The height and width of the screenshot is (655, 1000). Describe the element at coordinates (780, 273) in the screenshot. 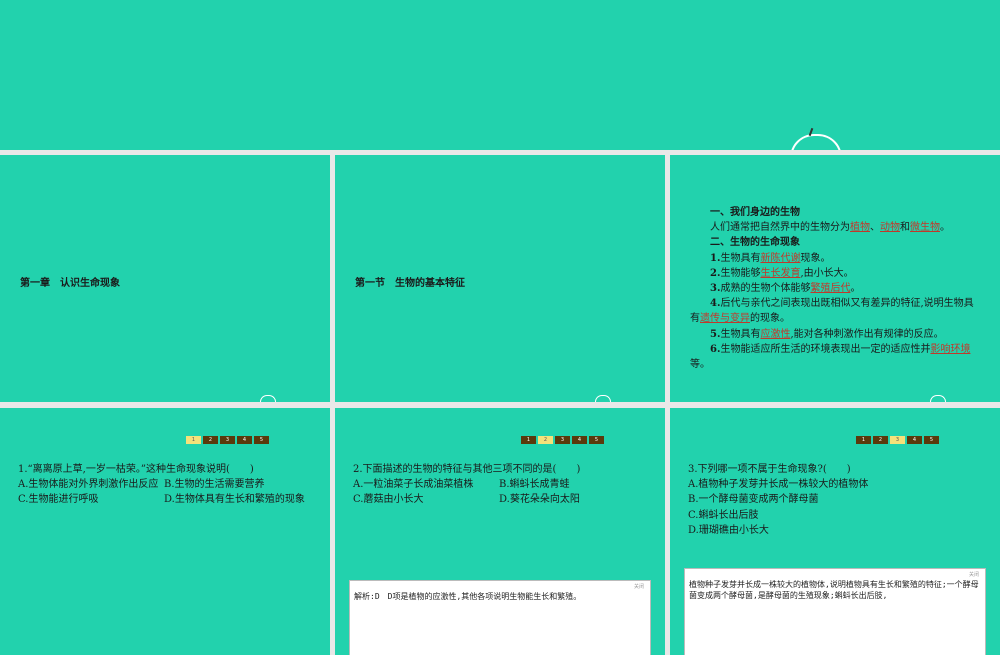

I see `answer-growth: 生长发育` at that location.